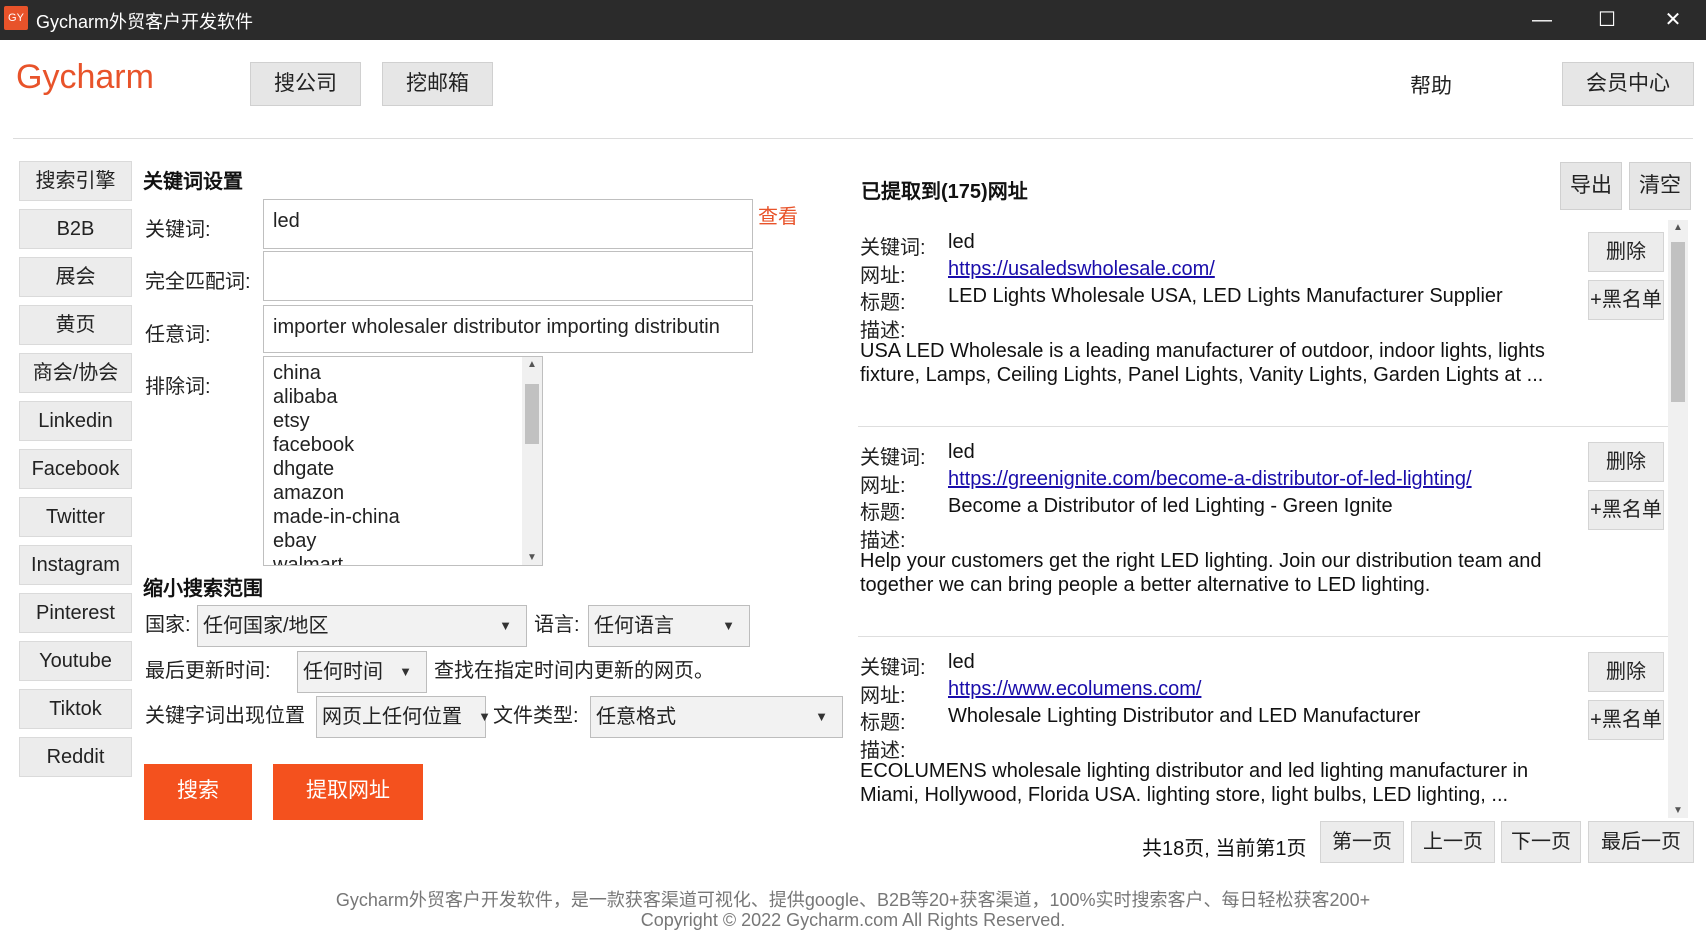 The width and height of the screenshot is (1706, 944). I want to click on export-button: 导出, so click(1591, 186).